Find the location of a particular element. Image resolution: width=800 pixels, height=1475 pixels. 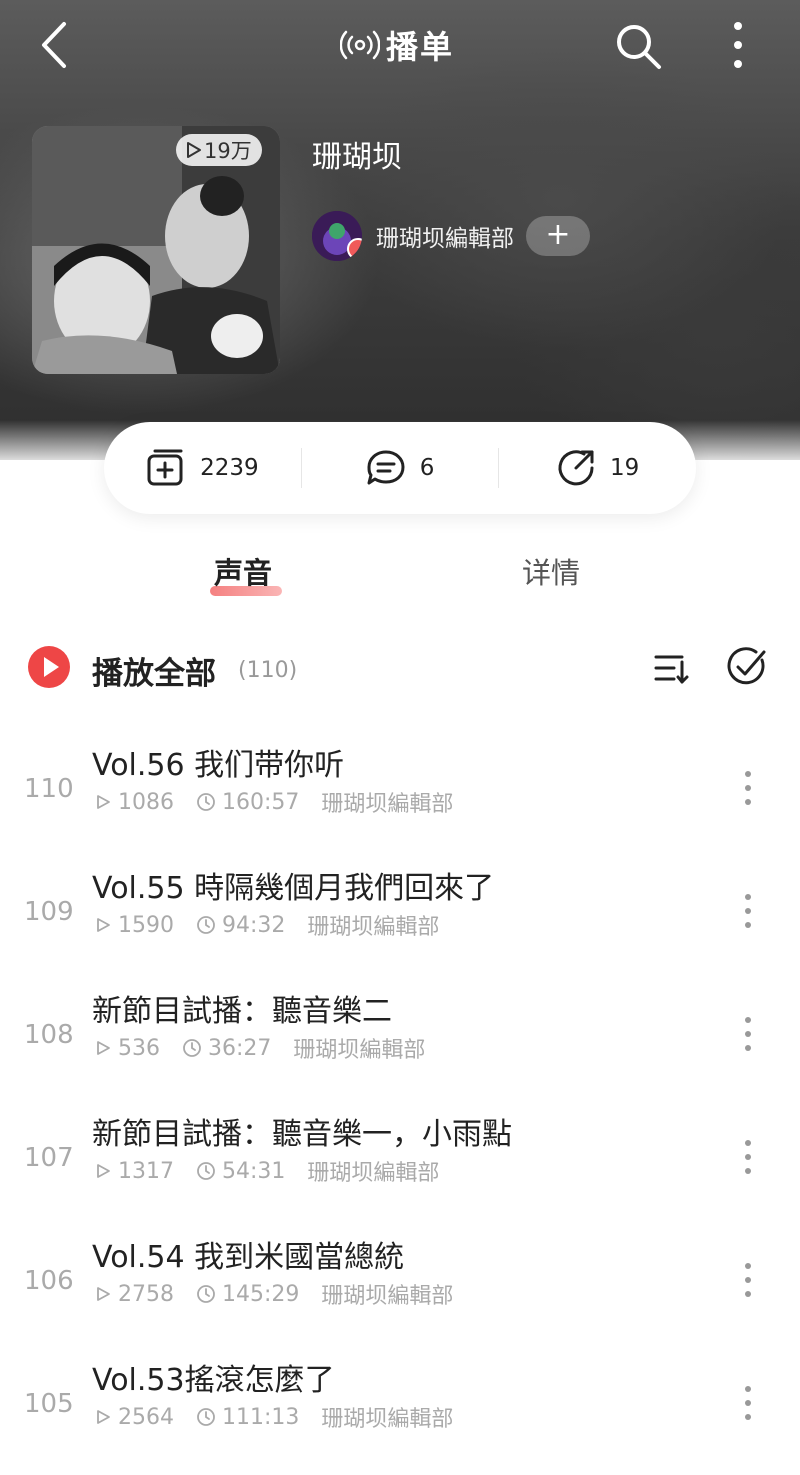

track-meta: 1317 54:31 珊瑚坝編輯部 is located at coordinates (277, 1171).